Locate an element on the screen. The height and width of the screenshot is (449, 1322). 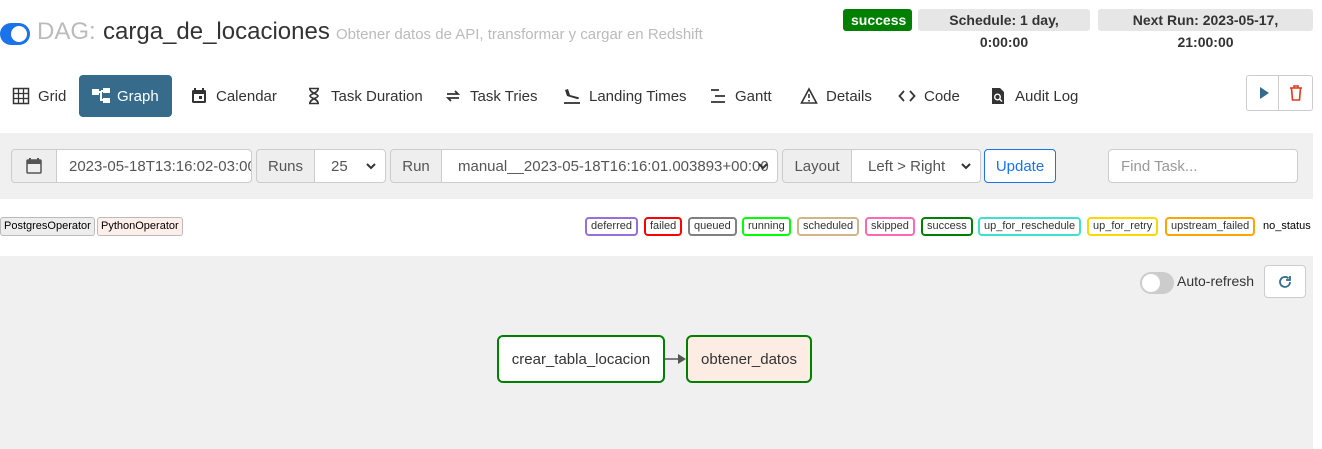
refresh-icon is located at coordinates (1285, 281).